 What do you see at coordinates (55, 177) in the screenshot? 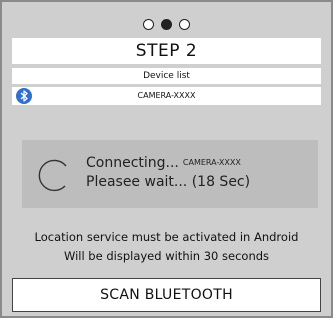
I see `loading-spinner-icon` at bounding box center [55, 177].